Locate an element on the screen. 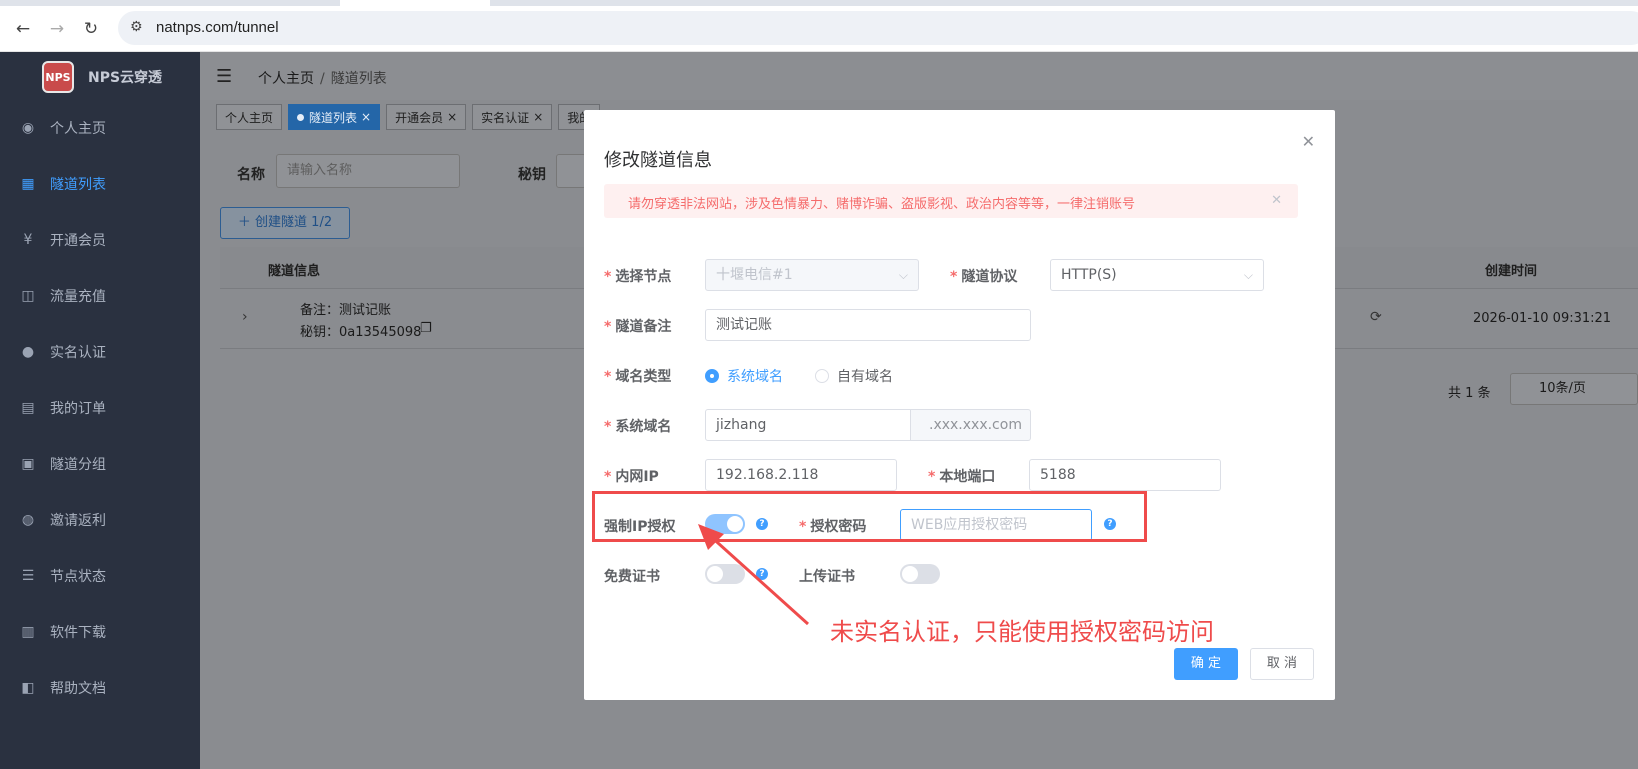 Image resolution: width=1638 pixels, height=769 pixels. sidebar-item-orders: ▤ 我的订单 is located at coordinates (100, 408).